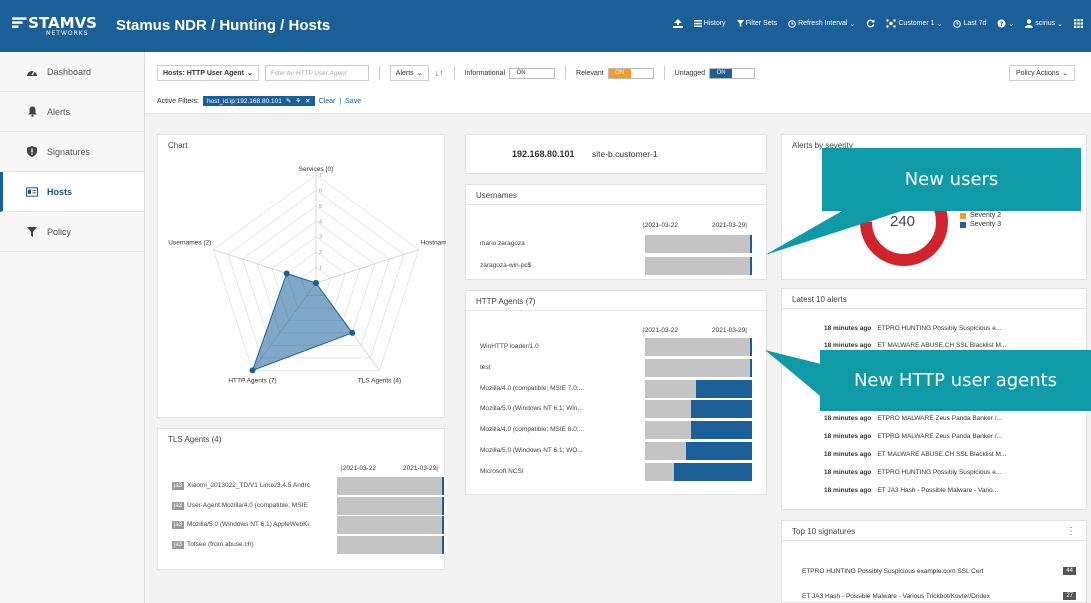 This screenshot has height=603, width=1091. I want to click on clear-filters-link: Clear, so click(327, 101).